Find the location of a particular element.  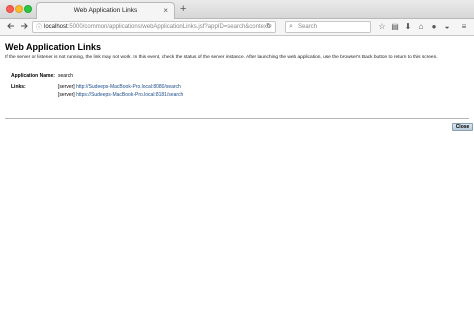

home-icon: ⌂ is located at coordinates (421, 27).